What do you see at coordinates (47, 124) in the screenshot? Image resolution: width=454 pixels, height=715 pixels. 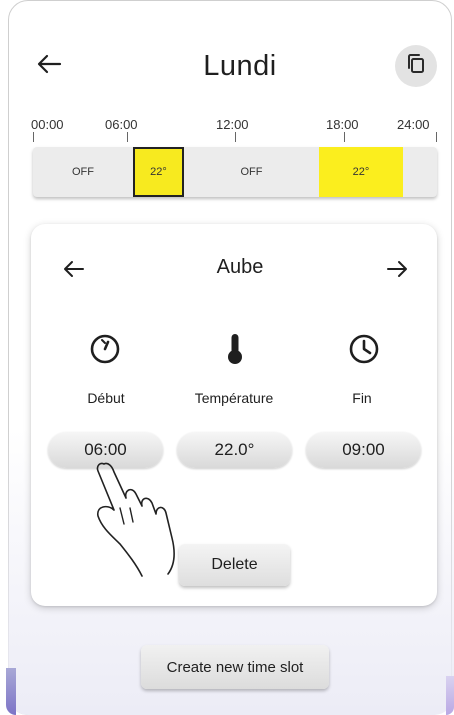 I see `tick-label: 00:00` at bounding box center [47, 124].